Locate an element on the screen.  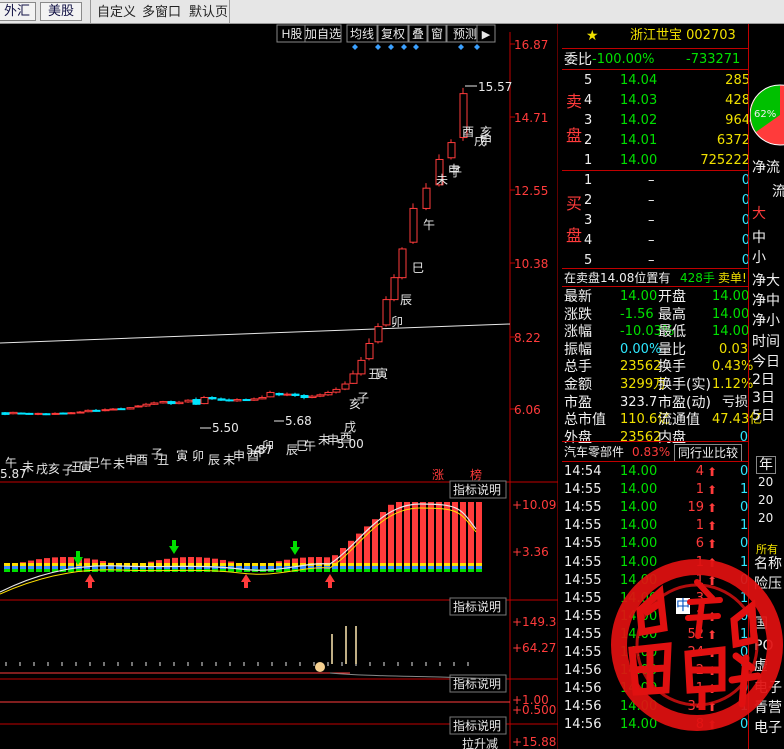
us-stock-button: 美股 is located at coordinates (61, 11).